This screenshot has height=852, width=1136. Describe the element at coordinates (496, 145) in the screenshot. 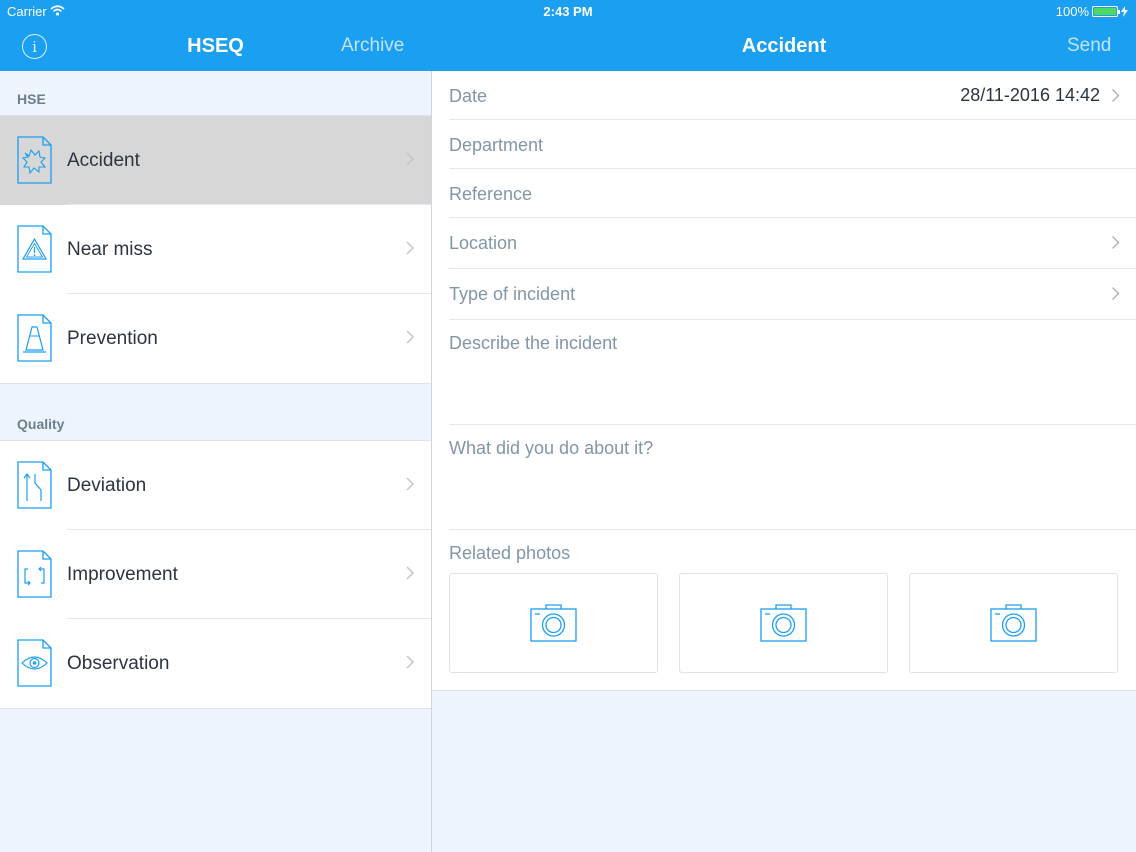

I see `department-label: Department` at that location.